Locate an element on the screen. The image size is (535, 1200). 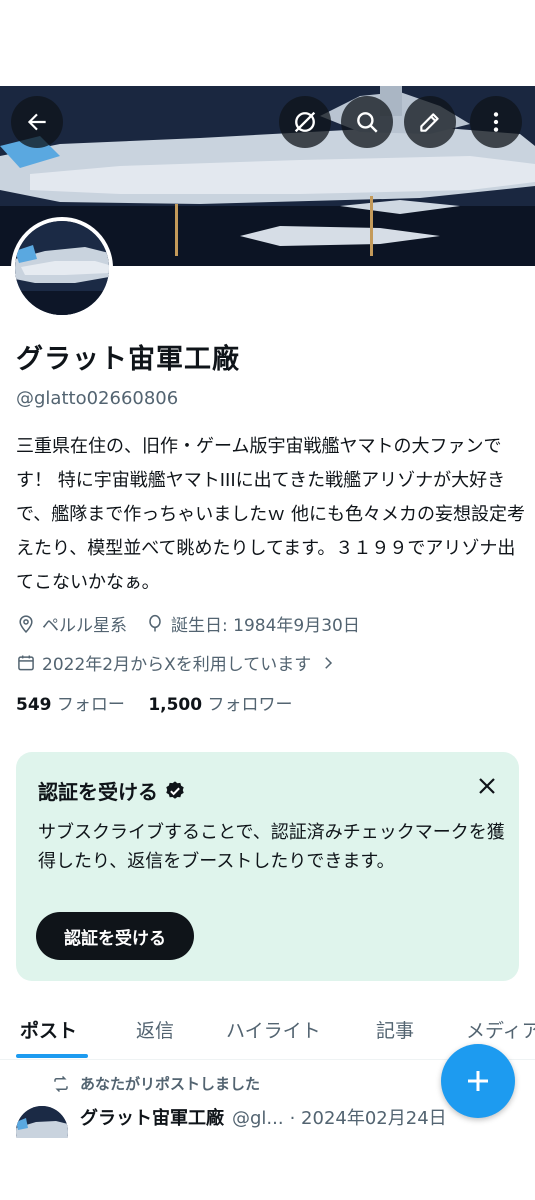
tab-highlights: ハイライト is located at coordinates (273, 1029).